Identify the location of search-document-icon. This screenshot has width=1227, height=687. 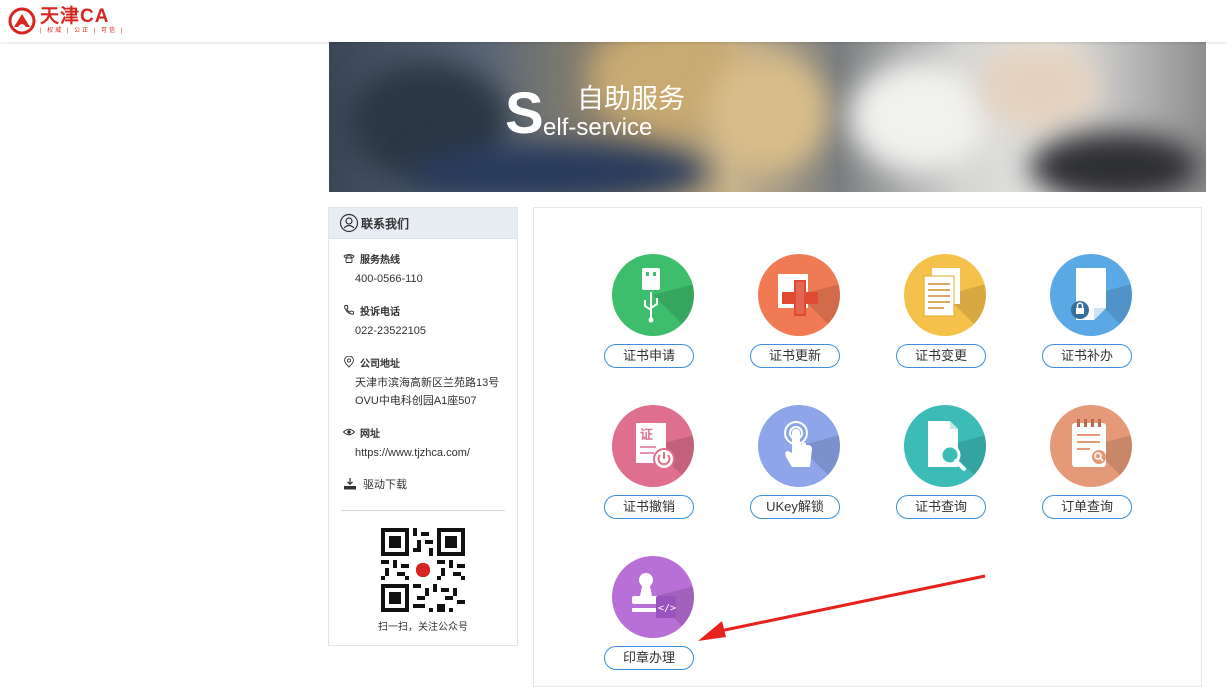
(945, 446).